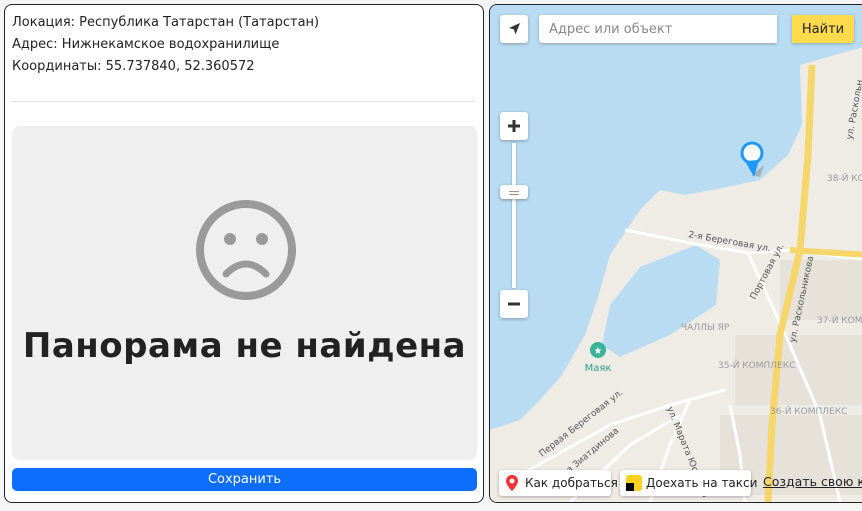 The width and height of the screenshot is (862, 511). I want to click on map-pin-icon, so click(512, 483).